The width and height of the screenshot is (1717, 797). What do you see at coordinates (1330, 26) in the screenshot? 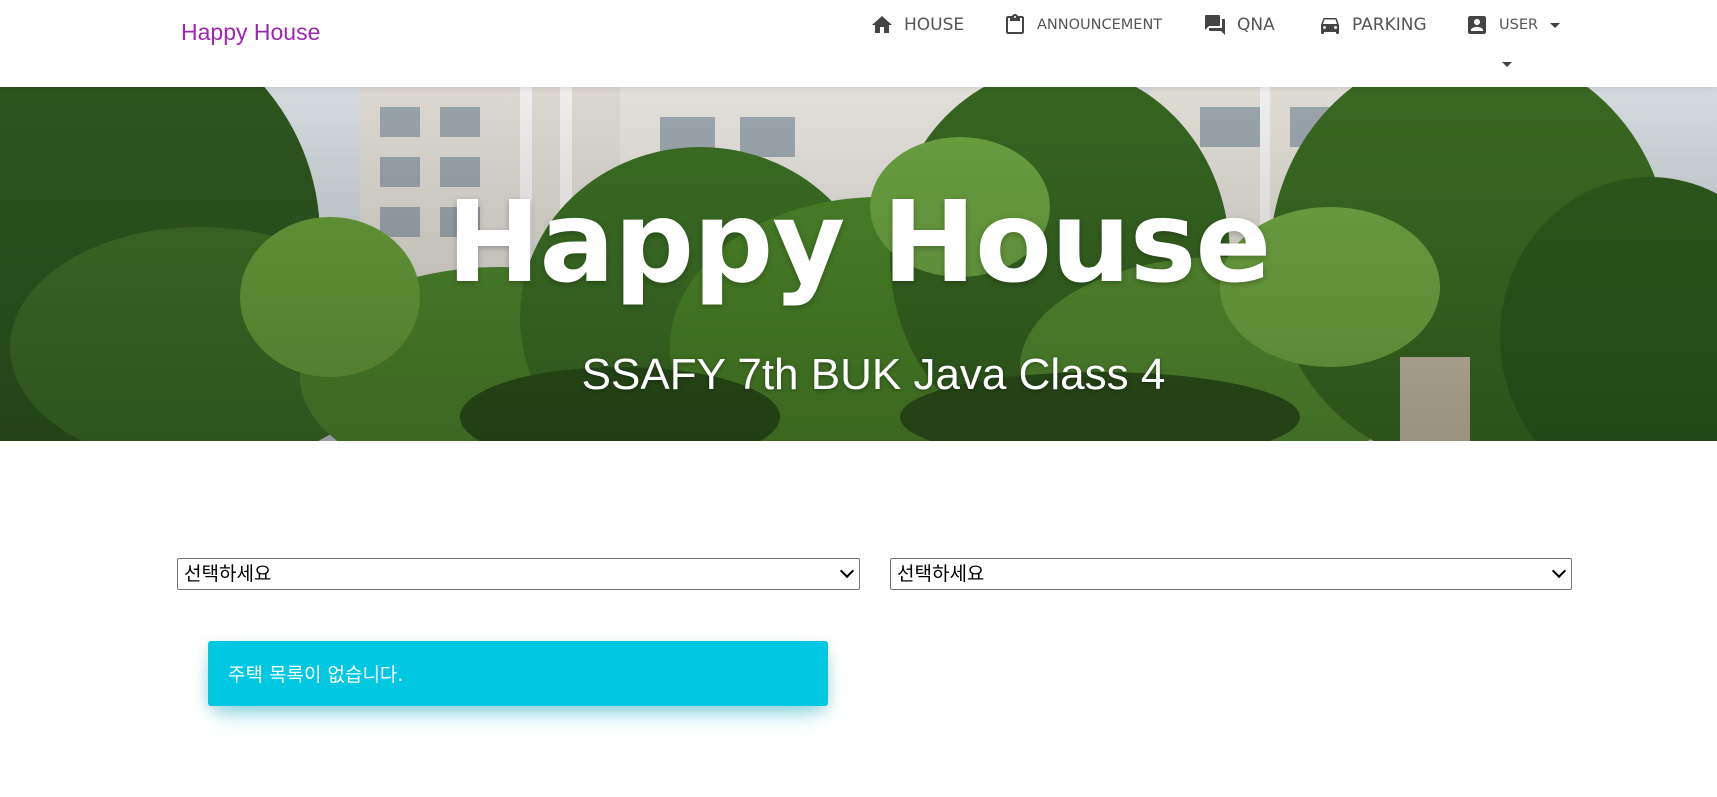
I see `car-icon` at bounding box center [1330, 26].